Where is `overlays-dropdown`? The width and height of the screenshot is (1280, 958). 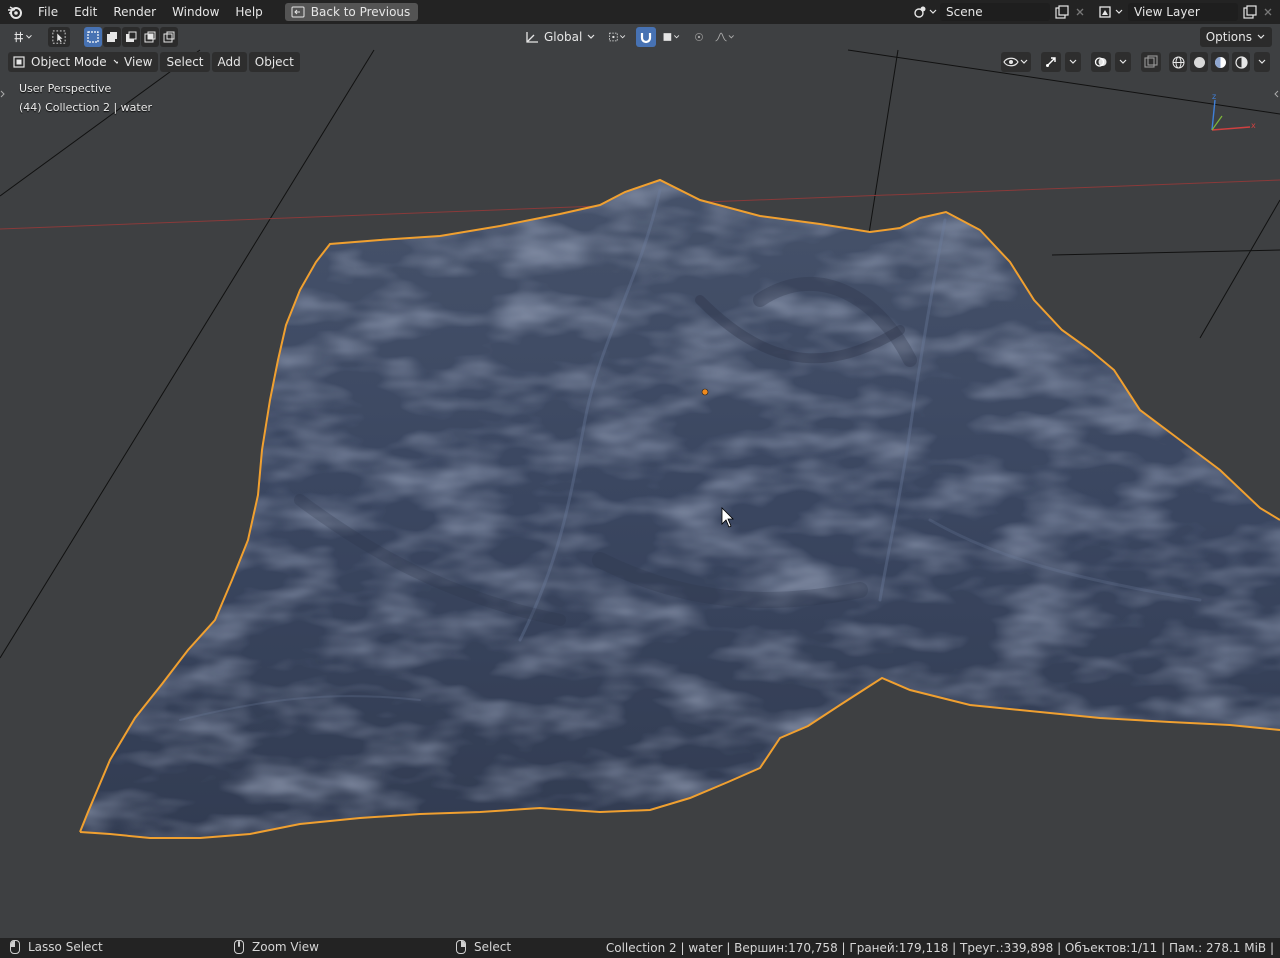
overlays-dropdown is located at coordinates (1123, 62).